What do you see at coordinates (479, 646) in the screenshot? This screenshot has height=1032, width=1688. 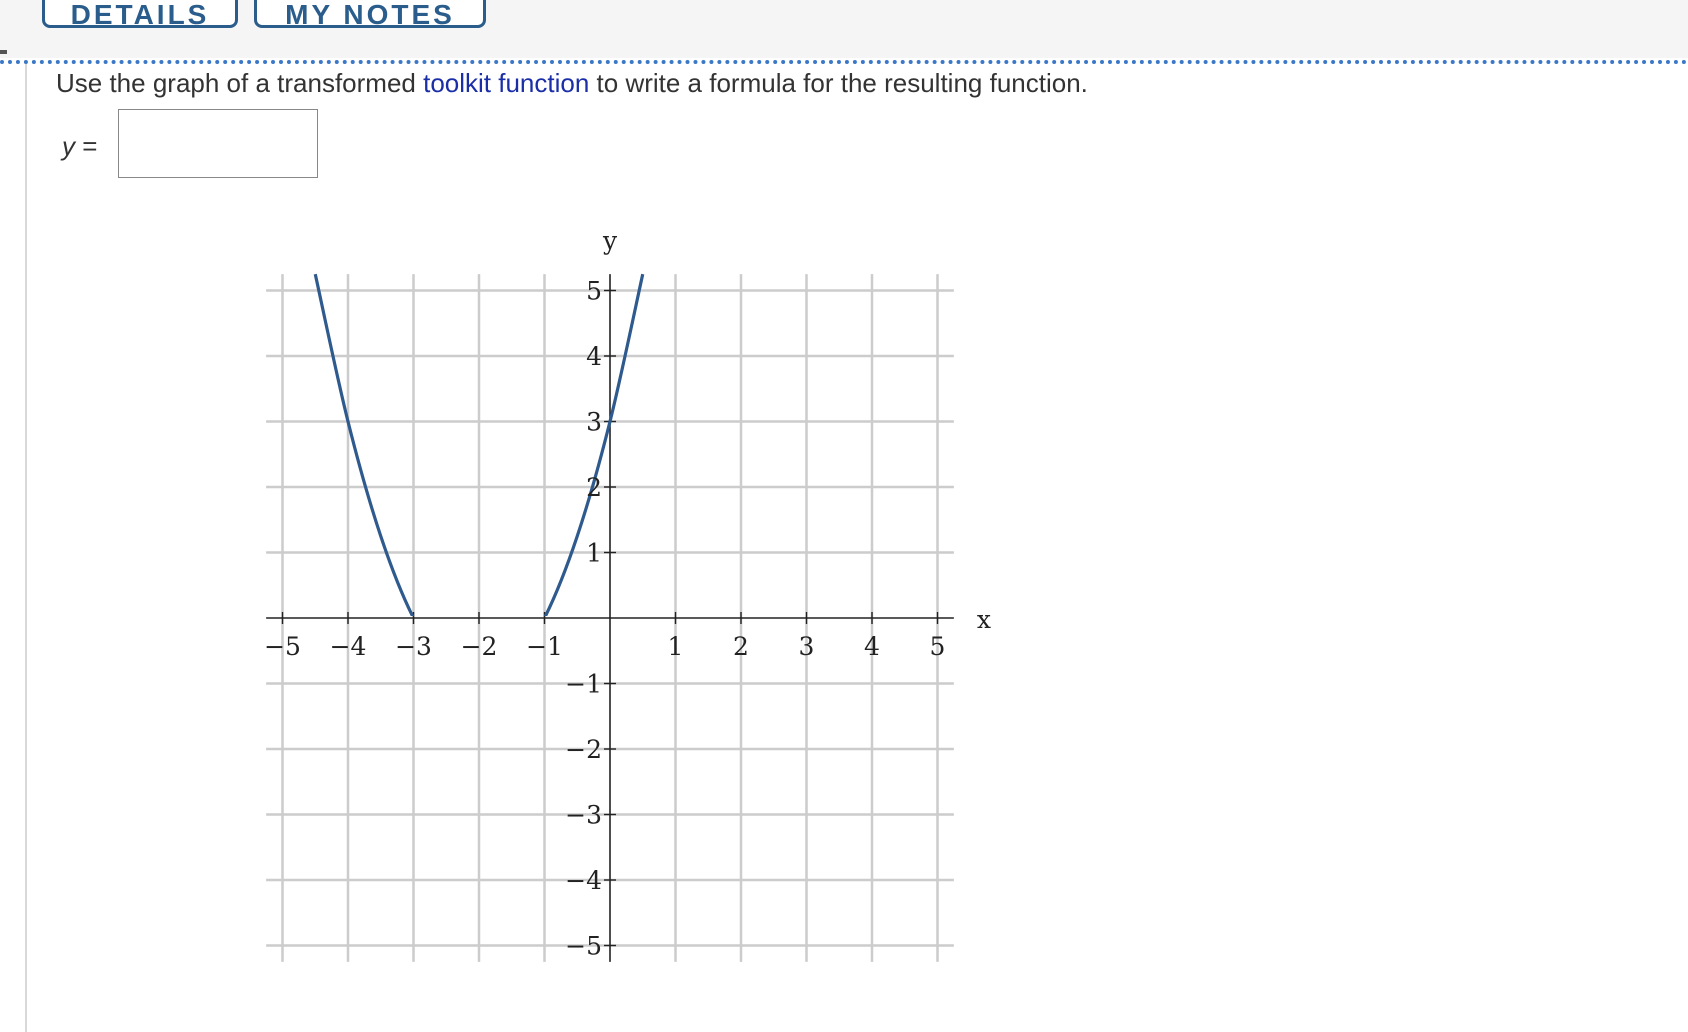 I see `x-tick-label: −2` at bounding box center [479, 646].